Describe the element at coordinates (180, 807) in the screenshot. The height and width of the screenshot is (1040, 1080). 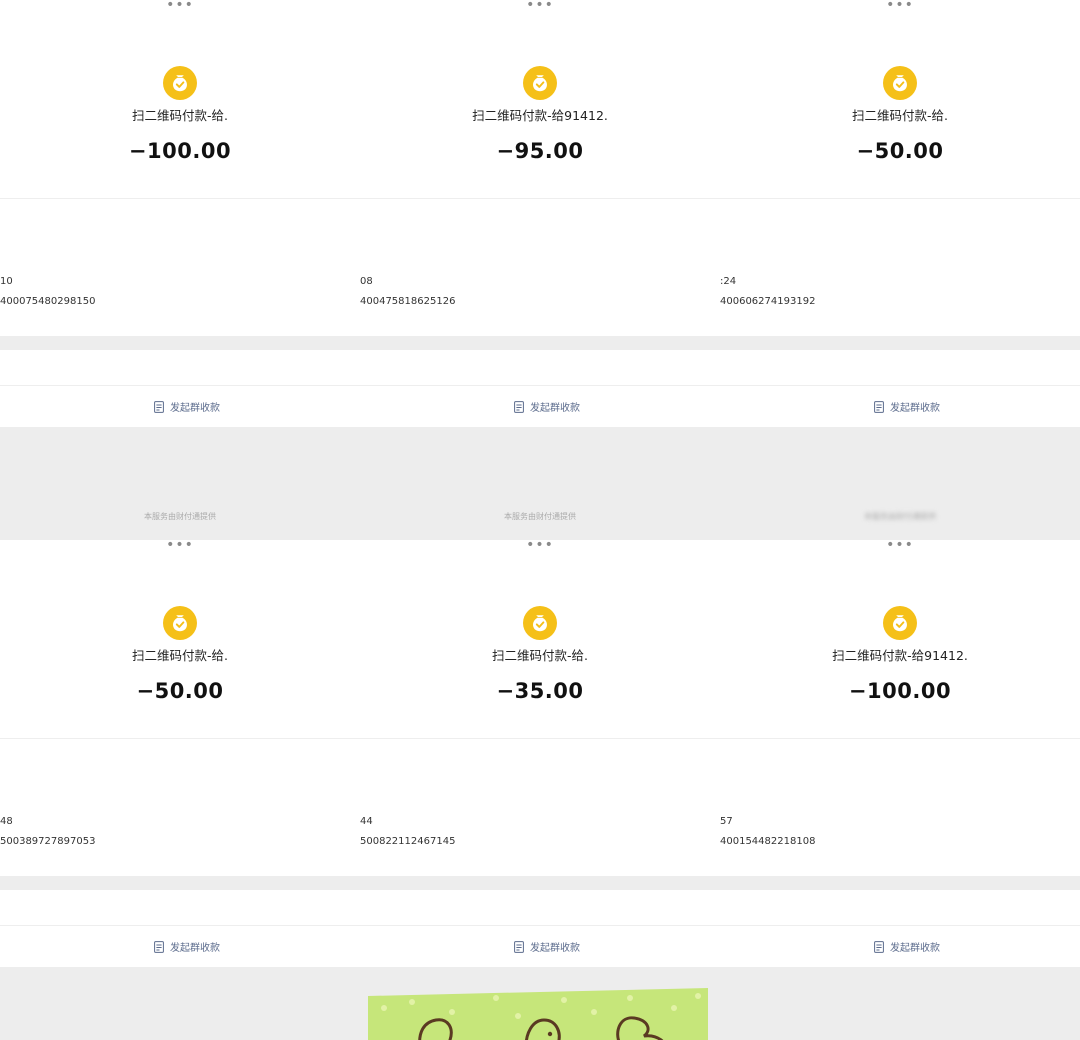
I see `transaction-details: 48 500389727897053` at that location.